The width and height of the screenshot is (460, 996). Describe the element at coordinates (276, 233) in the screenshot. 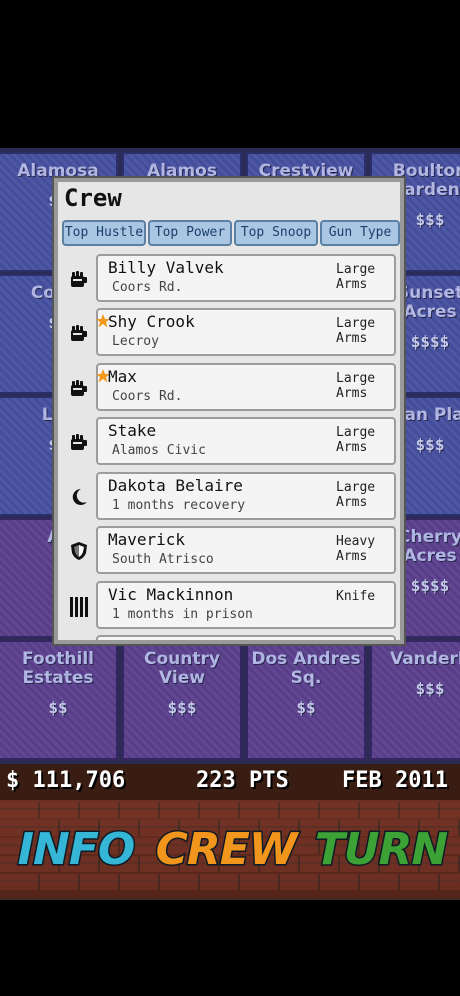

I see `sort-tab-top-snoop: Top Snoop` at that location.